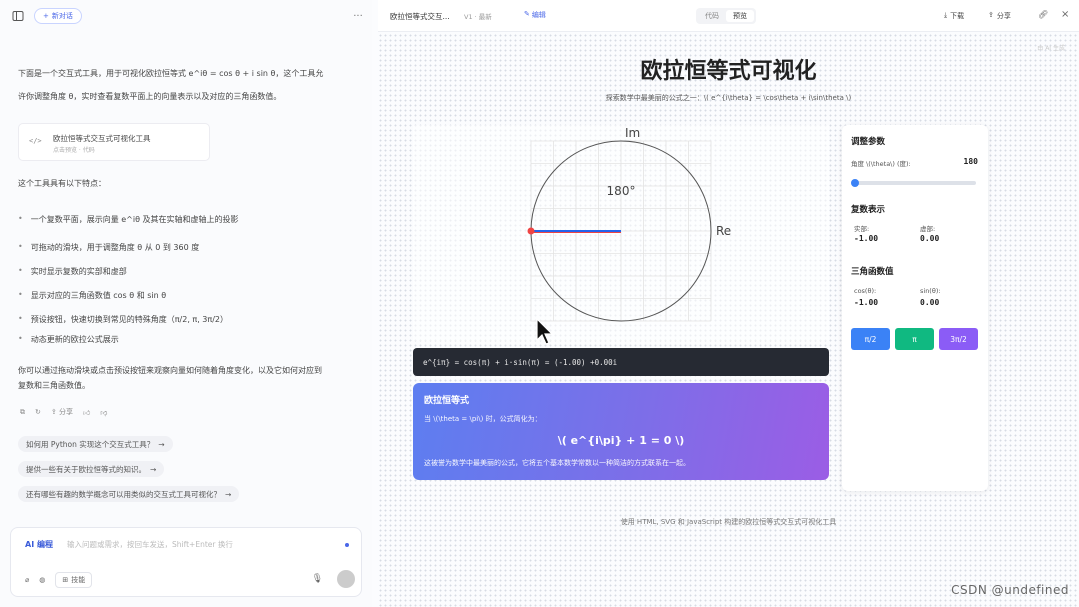 Image resolution: width=1079 pixels, height=607 pixels. Describe the element at coordinates (545, 331) in the screenshot. I see `mouse-cursor-icon` at that location.